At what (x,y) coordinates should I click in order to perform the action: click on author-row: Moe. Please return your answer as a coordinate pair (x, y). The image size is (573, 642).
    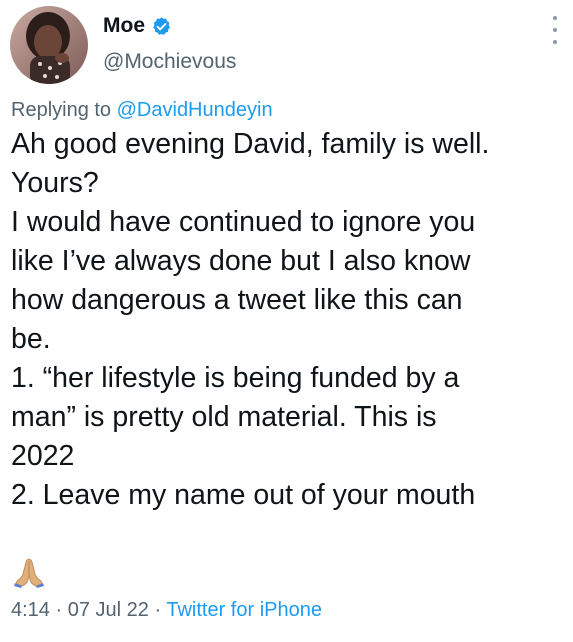
    Looking at the image, I should click on (137, 26).